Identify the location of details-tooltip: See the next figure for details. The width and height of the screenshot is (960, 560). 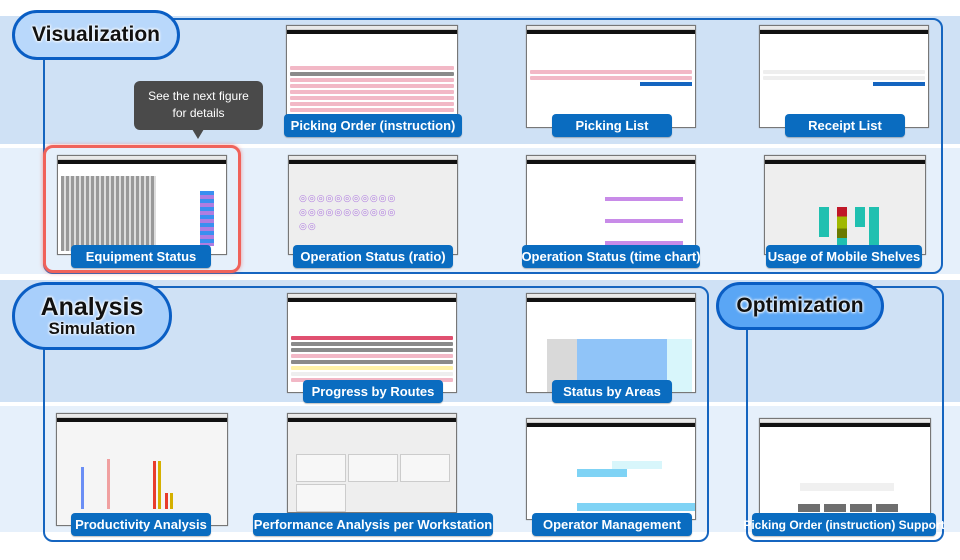
(198, 110).